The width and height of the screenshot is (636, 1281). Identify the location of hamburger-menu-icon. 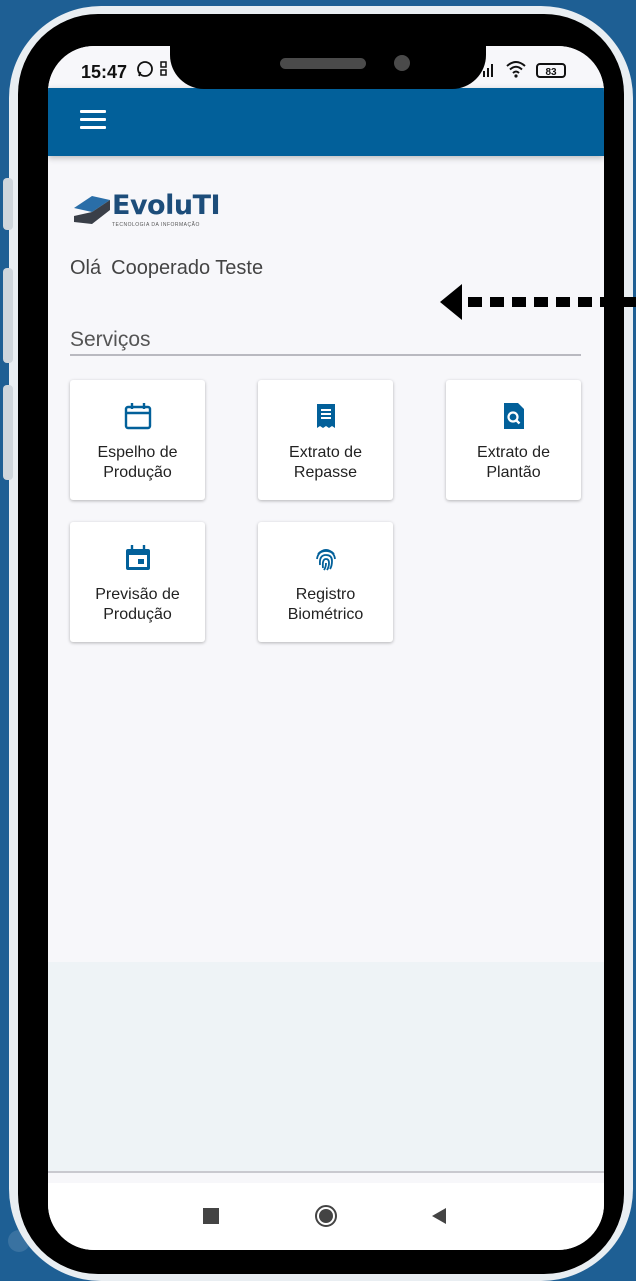
(93, 120).